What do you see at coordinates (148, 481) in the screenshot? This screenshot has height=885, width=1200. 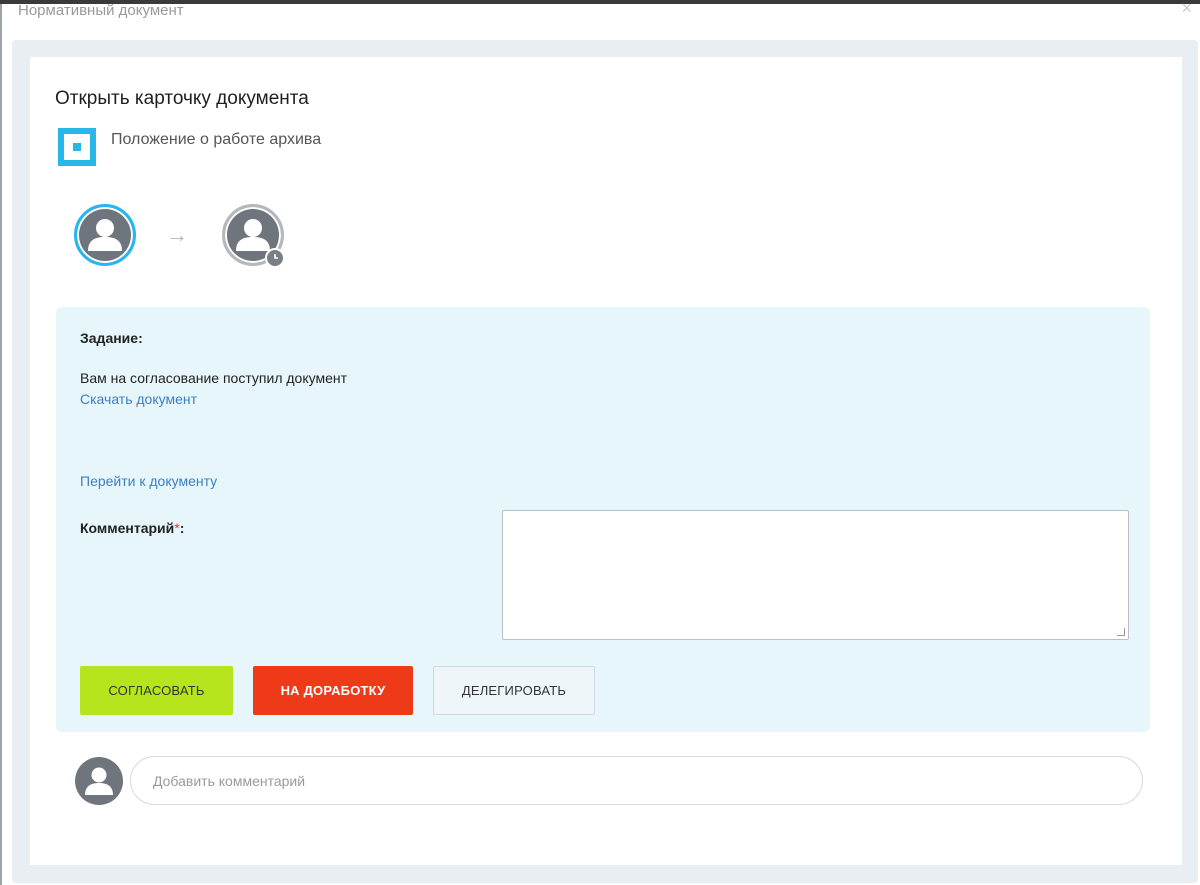 I see `go-to-document-link: Перейти к документу` at bounding box center [148, 481].